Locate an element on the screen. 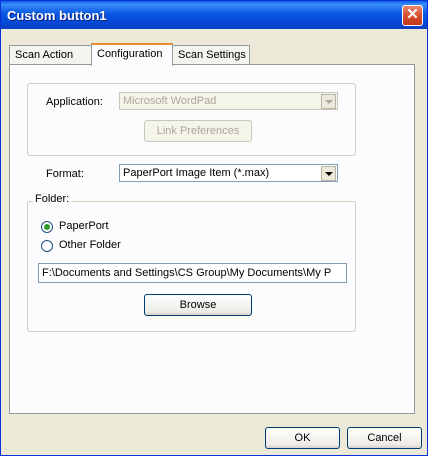 The height and width of the screenshot is (456, 428). title-bar: Custom button1 ✕ is located at coordinates (214, 15).